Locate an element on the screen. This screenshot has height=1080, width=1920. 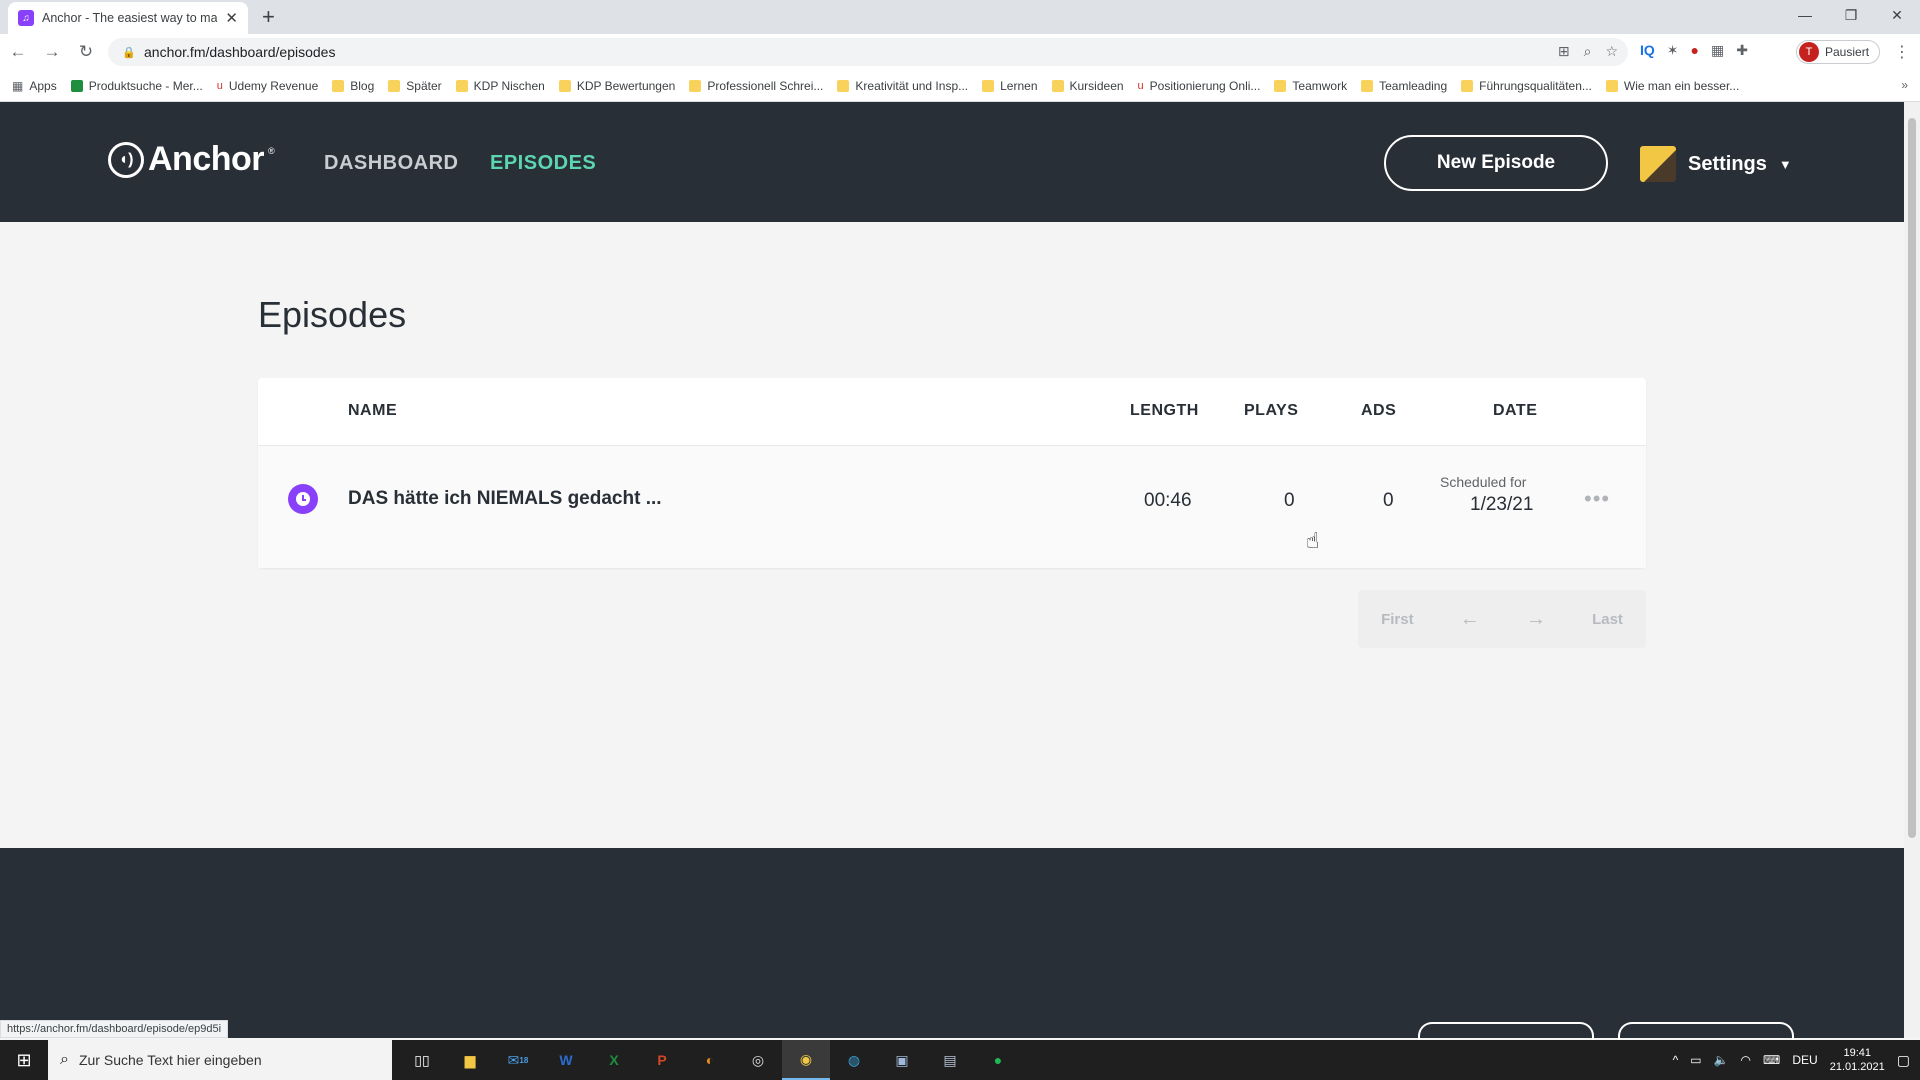
anchor-logo-icon: ◖) is located at coordinates (126, 159).